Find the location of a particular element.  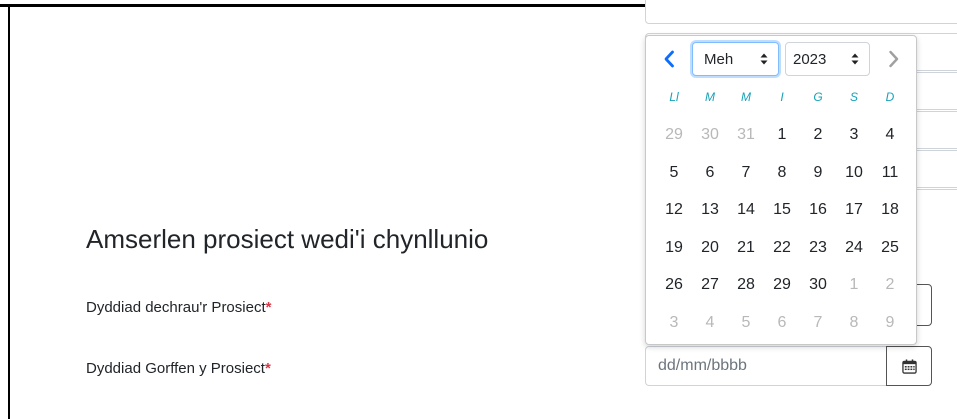

end-date-calendar-button is located at coordinates (909, 366).